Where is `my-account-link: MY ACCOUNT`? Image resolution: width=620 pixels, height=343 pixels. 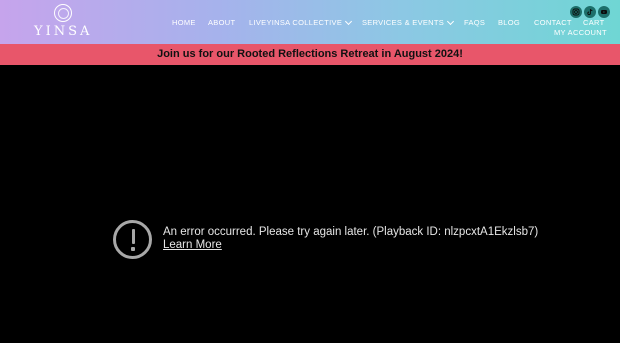 my-account-link: MY ACCOUNT is located at coordinates (580, 32).